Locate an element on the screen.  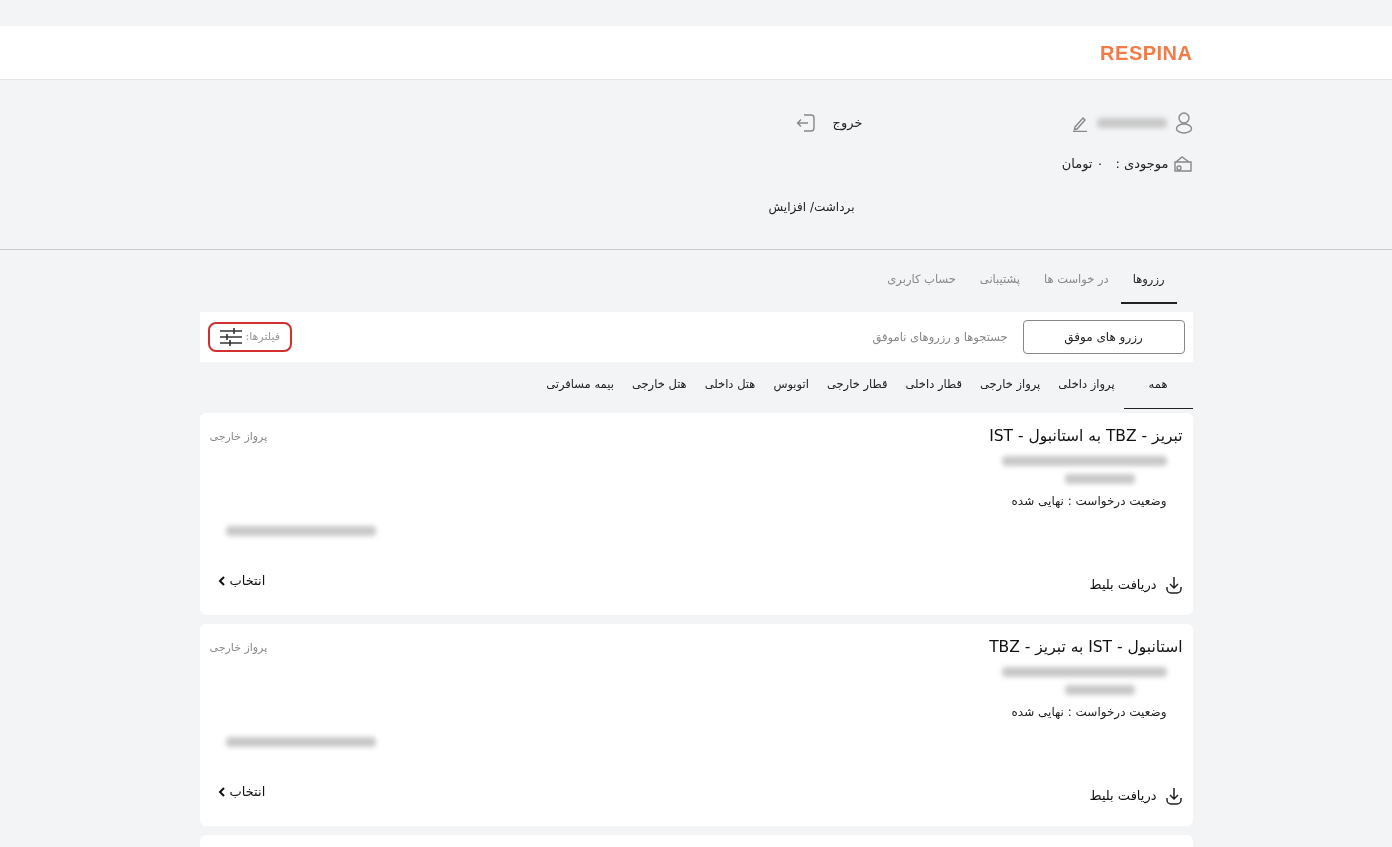
category-tab: هتل خارجی is located at coordinates (659, 385).